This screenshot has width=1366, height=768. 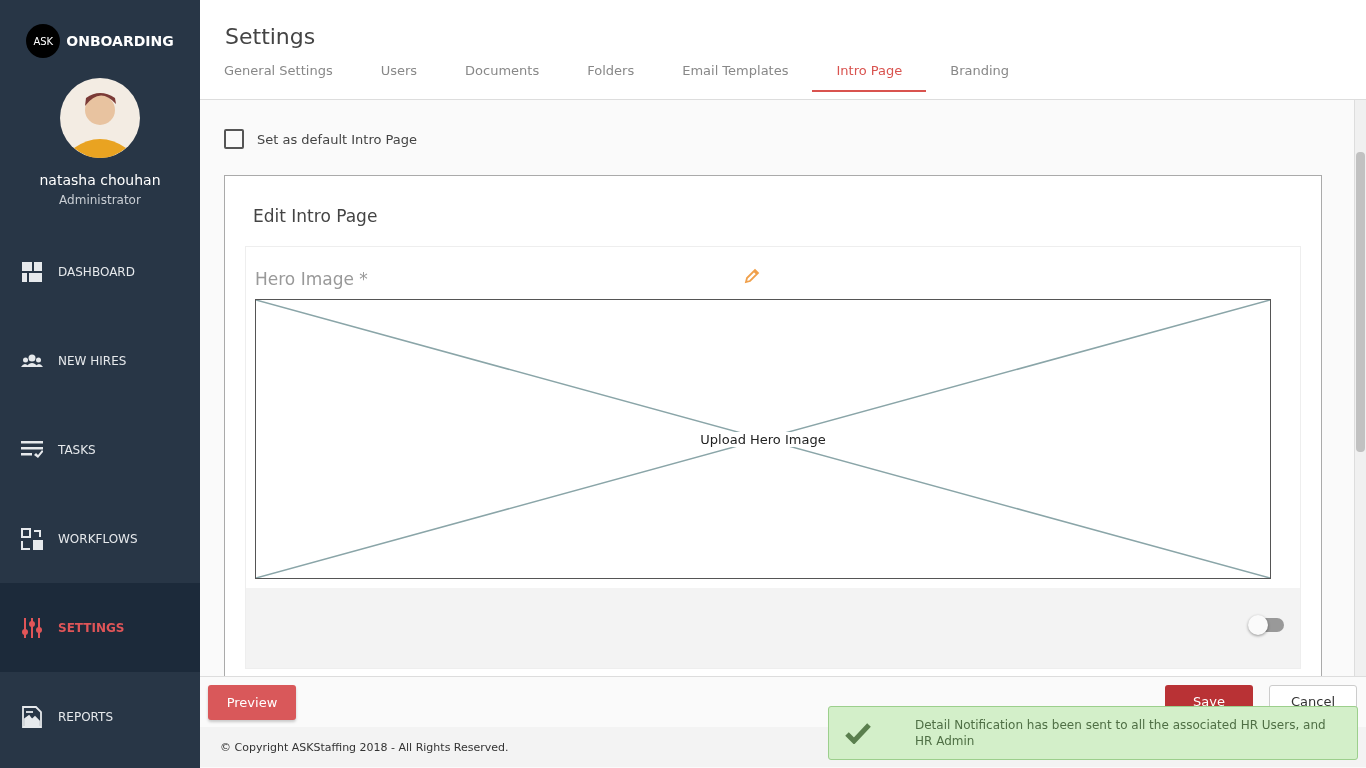 What do you see at coordinates (100, 716) in the screenshot?
I see `nav-item: REPORTS` at bounding box center [100, 716].